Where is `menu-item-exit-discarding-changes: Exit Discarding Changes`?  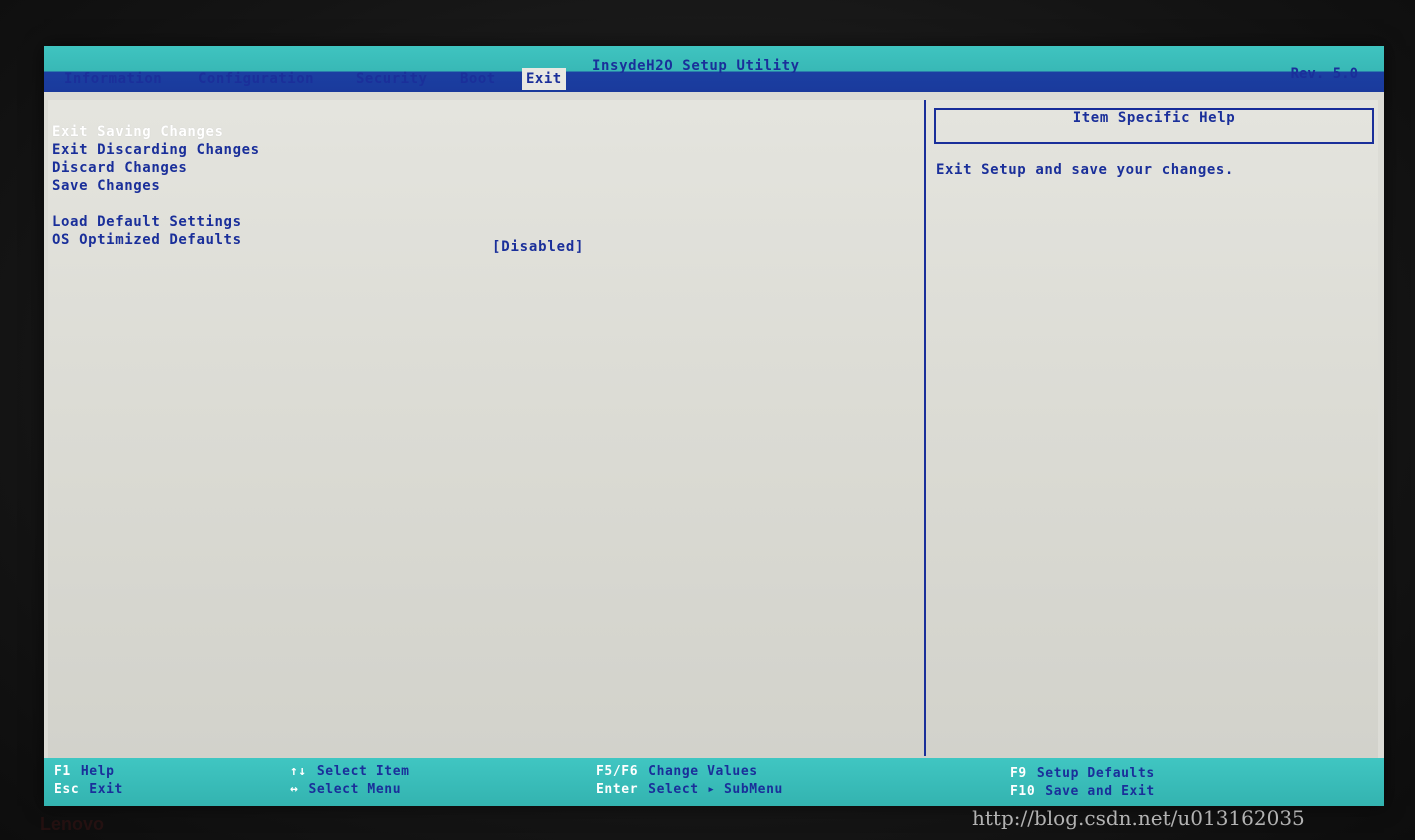
menu-item-exit-discarding-changes: Exit Discarding Changes is located at coordinates (156, 150).